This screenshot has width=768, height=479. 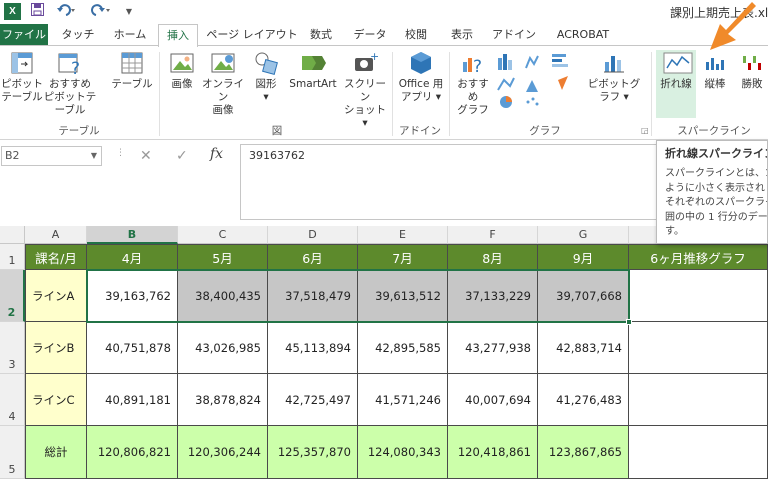 What do you see at coordinates (370, 35) in the screenshot?
I see `tab-data: データ` at bounding box center [370, 35].